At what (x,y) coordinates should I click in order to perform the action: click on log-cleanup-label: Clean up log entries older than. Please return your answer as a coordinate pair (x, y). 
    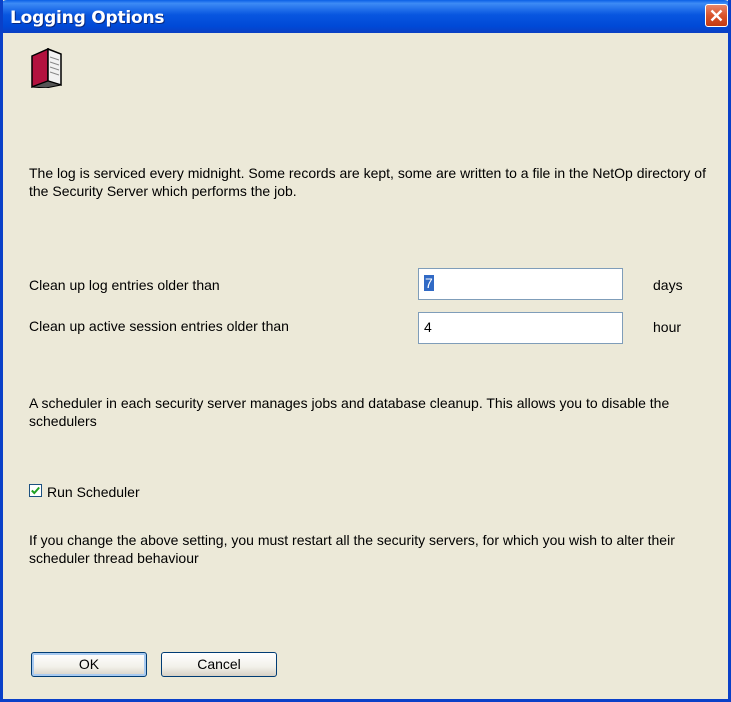
    Looking at the image, I should click on (124, 285).